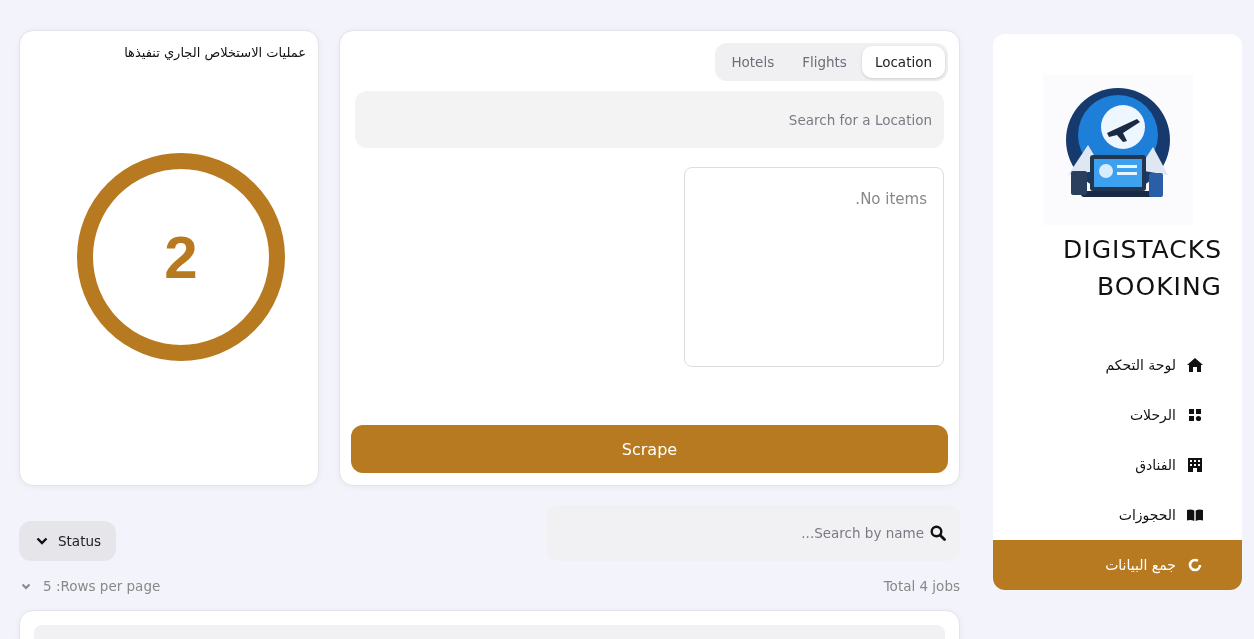 Image resolution: width=1254 pixels, height=639 pixels. I want to click on card-title: عمليات الاستخلاص الجاري تنفيذها, so click(214, 52).